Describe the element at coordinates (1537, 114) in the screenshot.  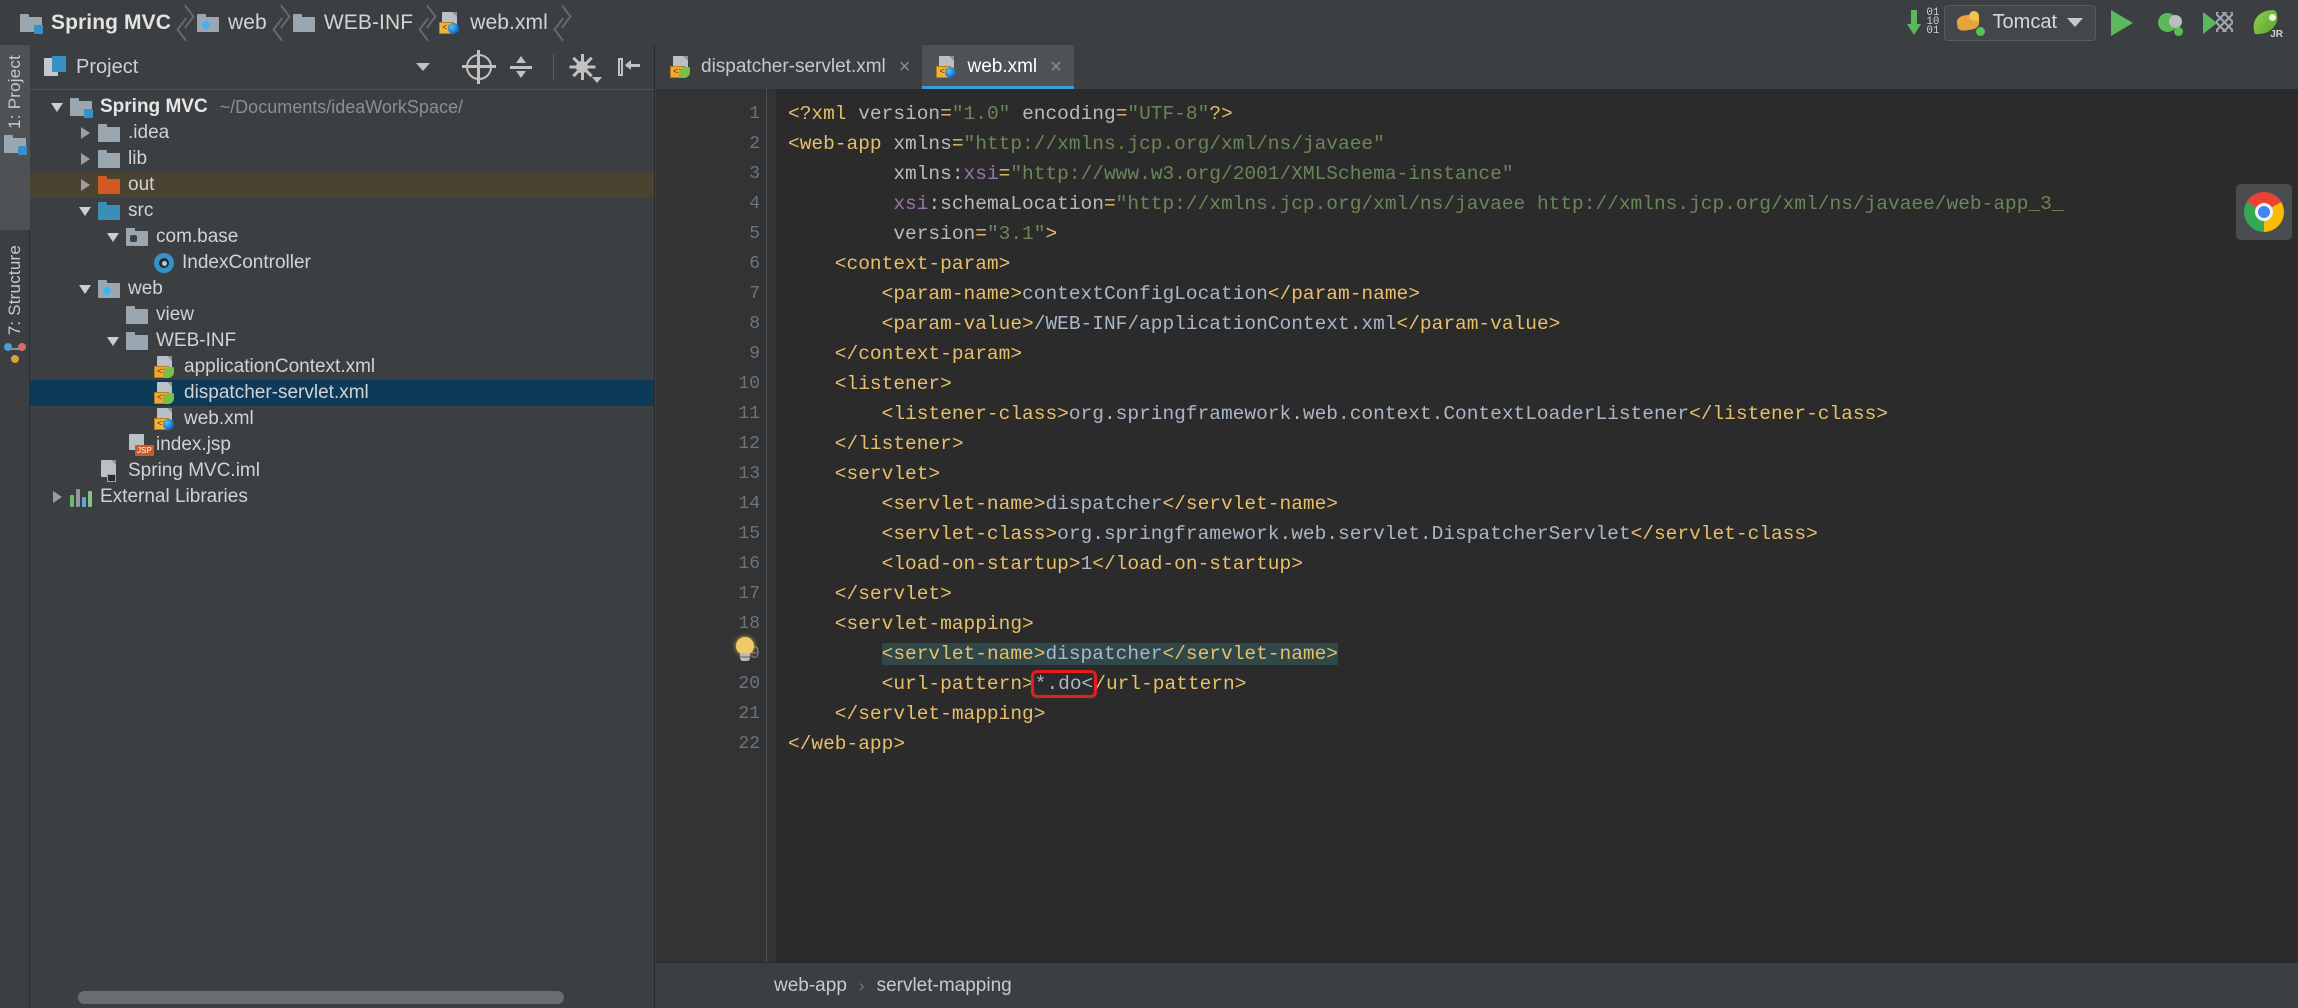
I see `code-line-1: <?xml version="1.0" encoding="UTF-8"?>` at that location.